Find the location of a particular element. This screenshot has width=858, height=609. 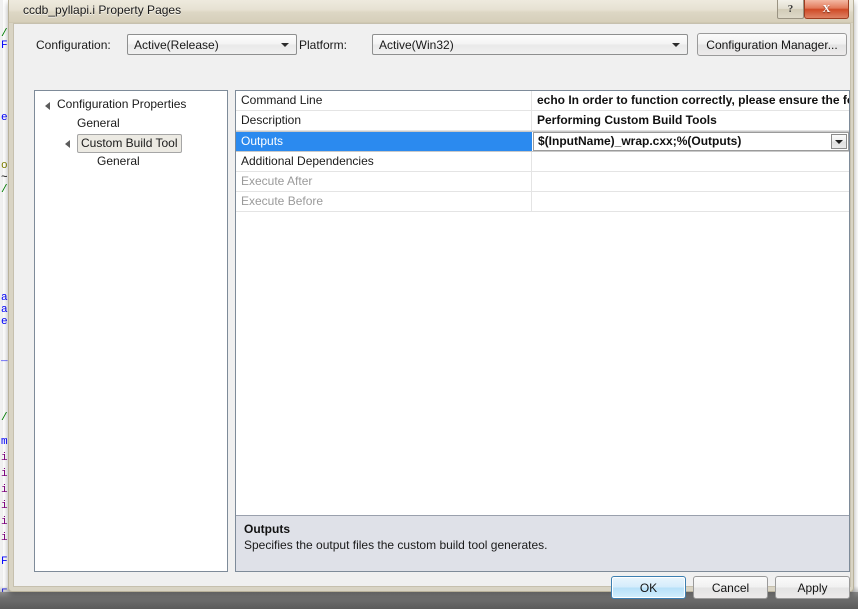

dialog-title: ccdb_pyllapi.i Property Pages is located at coordinates (102, 10).